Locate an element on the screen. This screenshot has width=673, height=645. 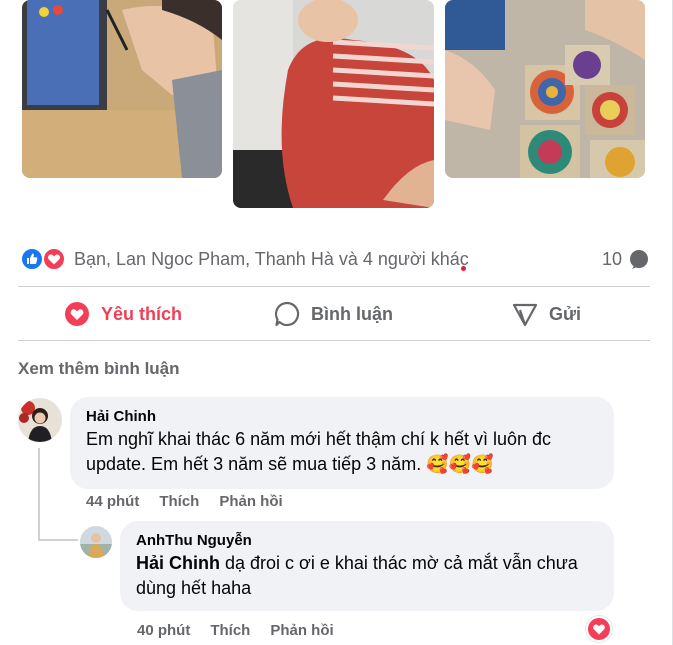
comment-count: 10 is located at coordinates (612, 259).